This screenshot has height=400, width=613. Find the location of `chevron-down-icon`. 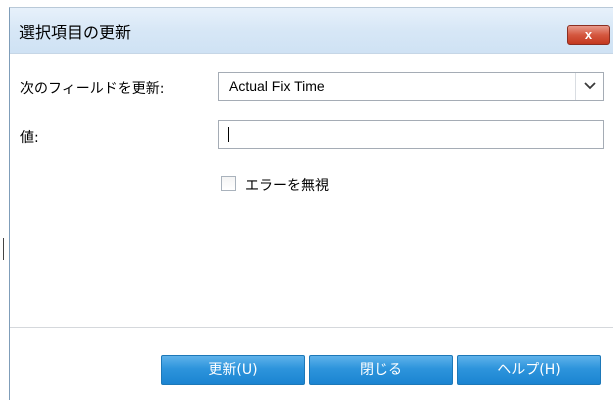

chevron-down-icon is located at coordinates (590, 86).